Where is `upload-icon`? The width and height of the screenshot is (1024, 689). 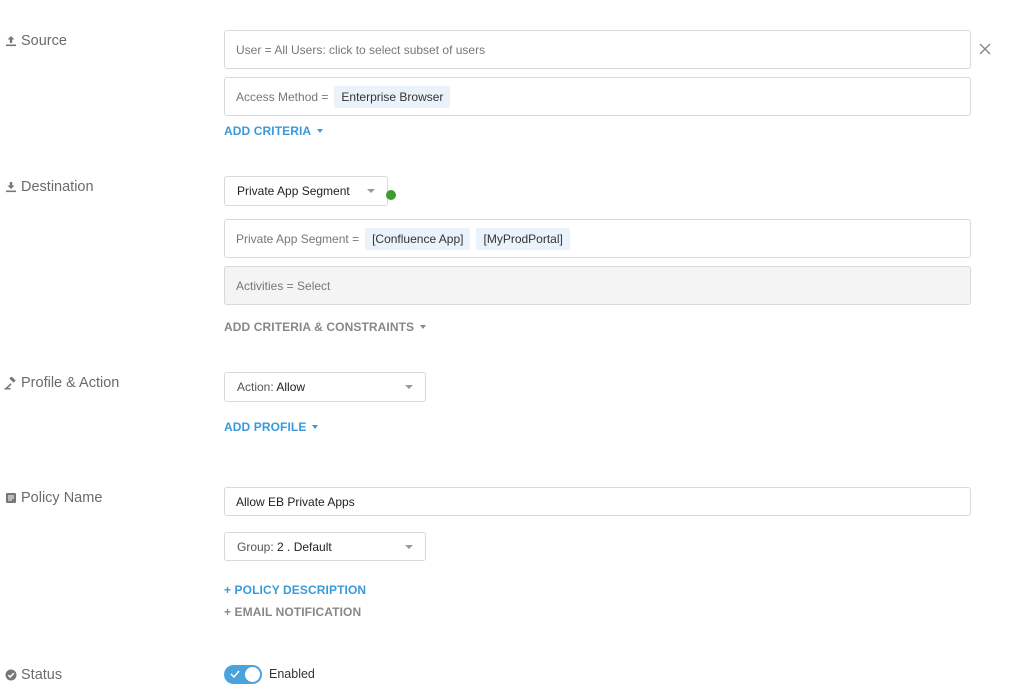 upload-icon is located at coordinates (10, 41).